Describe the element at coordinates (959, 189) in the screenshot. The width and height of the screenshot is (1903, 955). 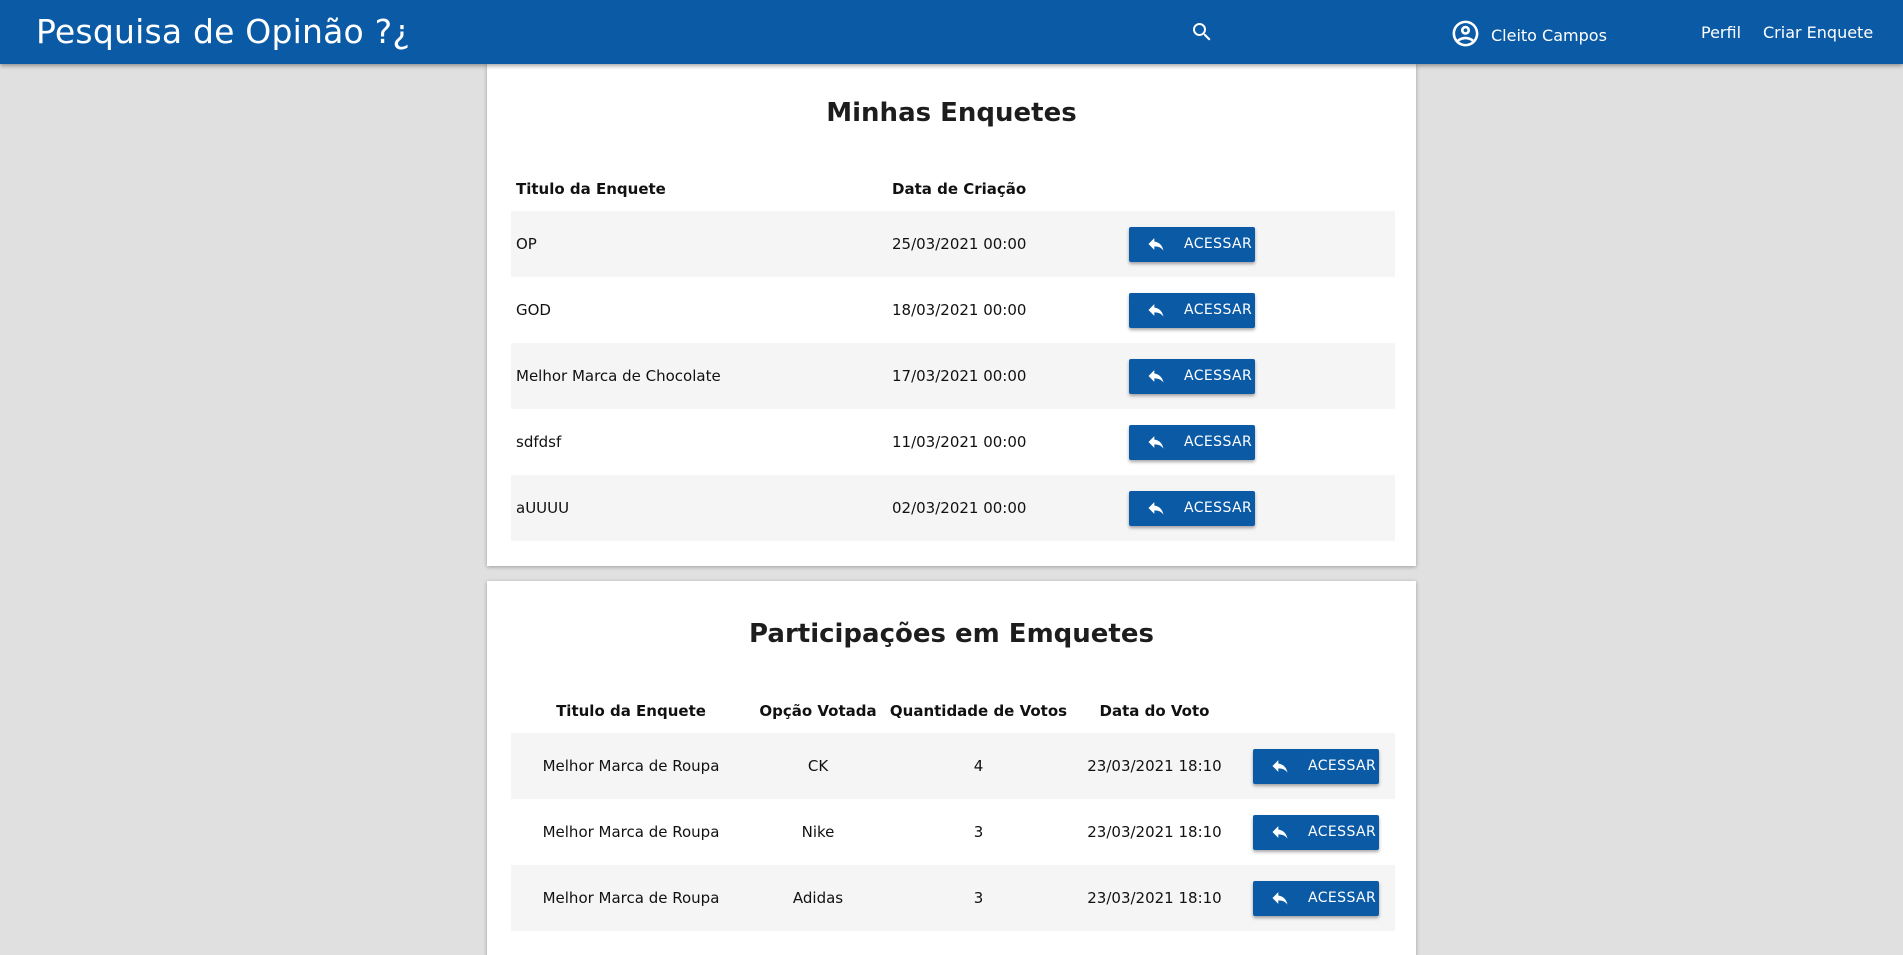
I see `column-header-creation-date: Data de Criação` at that location.